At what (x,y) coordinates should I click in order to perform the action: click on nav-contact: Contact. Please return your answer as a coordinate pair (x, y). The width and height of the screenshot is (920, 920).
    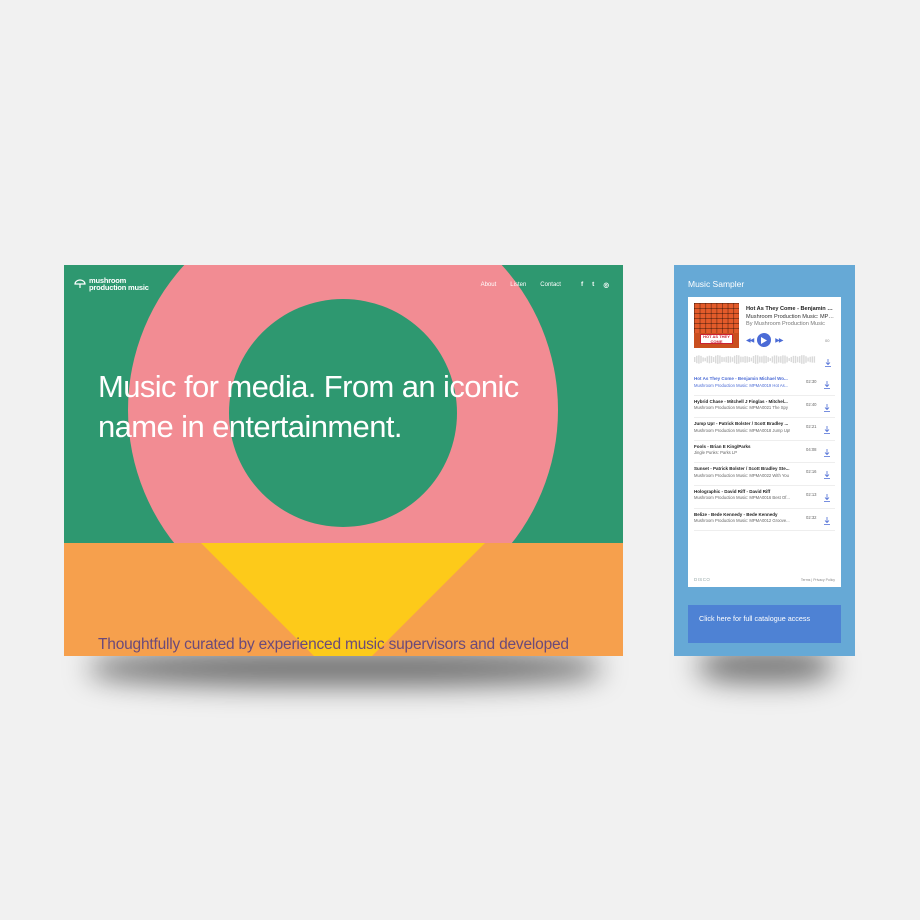
    Looking at the image, I should click on (550, 285).